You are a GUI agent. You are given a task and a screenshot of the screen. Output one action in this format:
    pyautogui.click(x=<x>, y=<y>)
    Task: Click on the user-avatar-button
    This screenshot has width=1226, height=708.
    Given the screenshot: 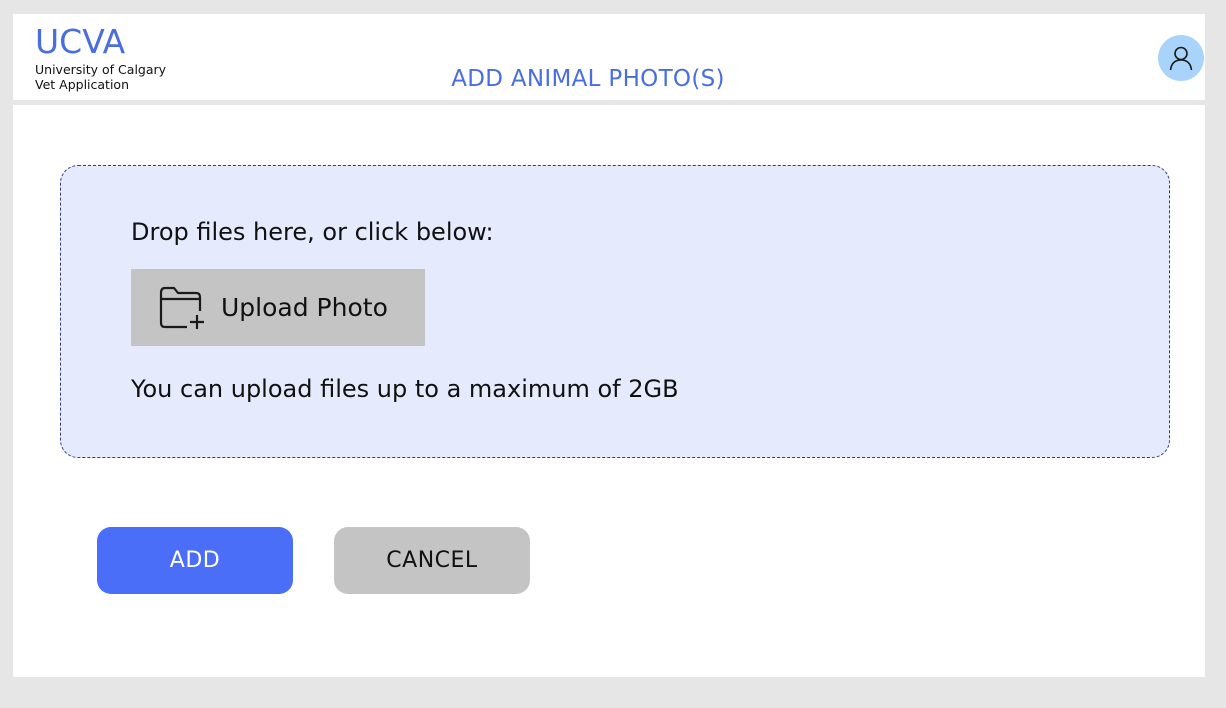 What is the action you would take?
    pyautogui.click(x=1181, y=58)
    